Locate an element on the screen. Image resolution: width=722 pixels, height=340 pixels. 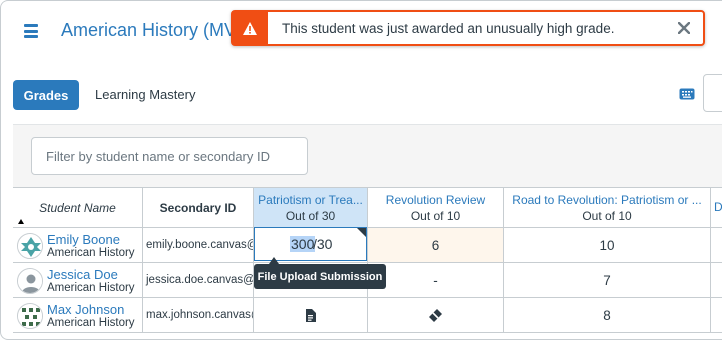
assignment-title: D is located at coordinates (718, 207).